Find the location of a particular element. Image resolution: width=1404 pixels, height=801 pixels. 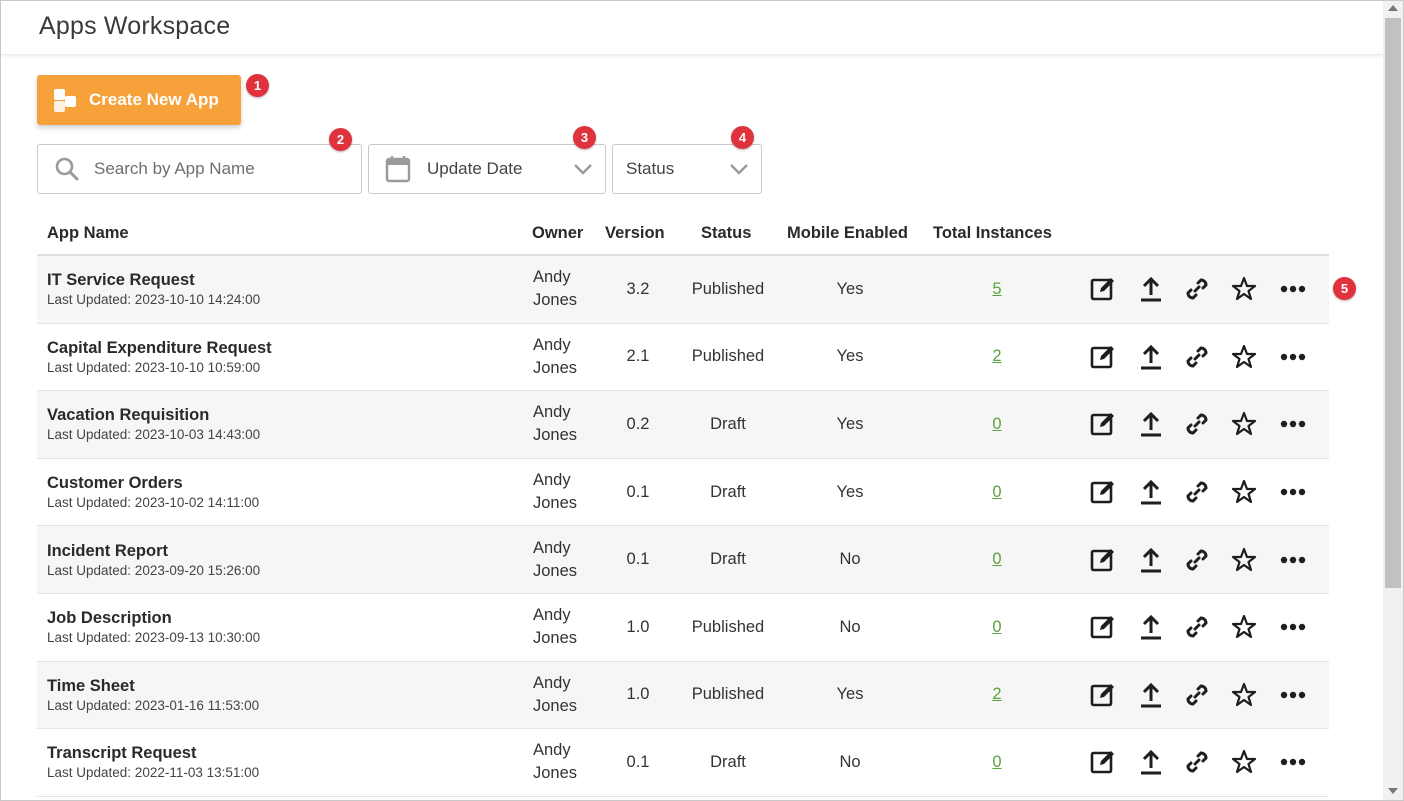

instances-cell: 2 is located at coordinates (997, 357).